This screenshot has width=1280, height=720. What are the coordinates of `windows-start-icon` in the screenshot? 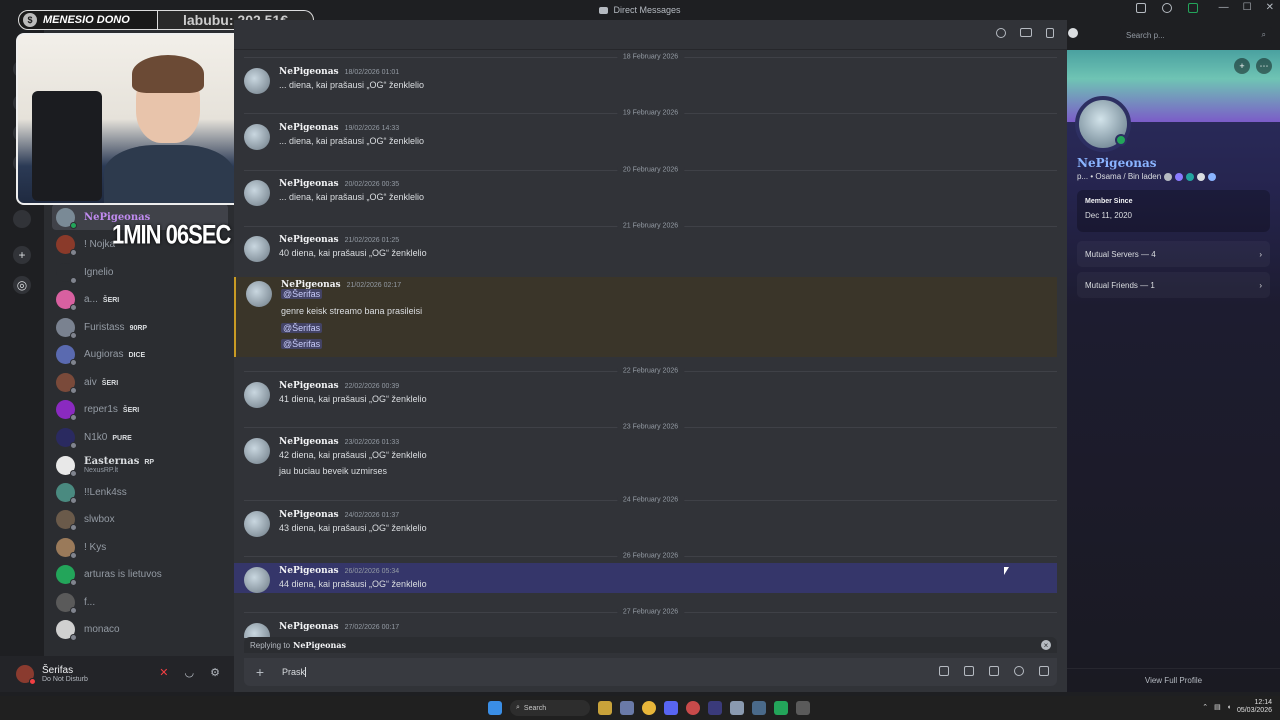 It's located at (495, 708).